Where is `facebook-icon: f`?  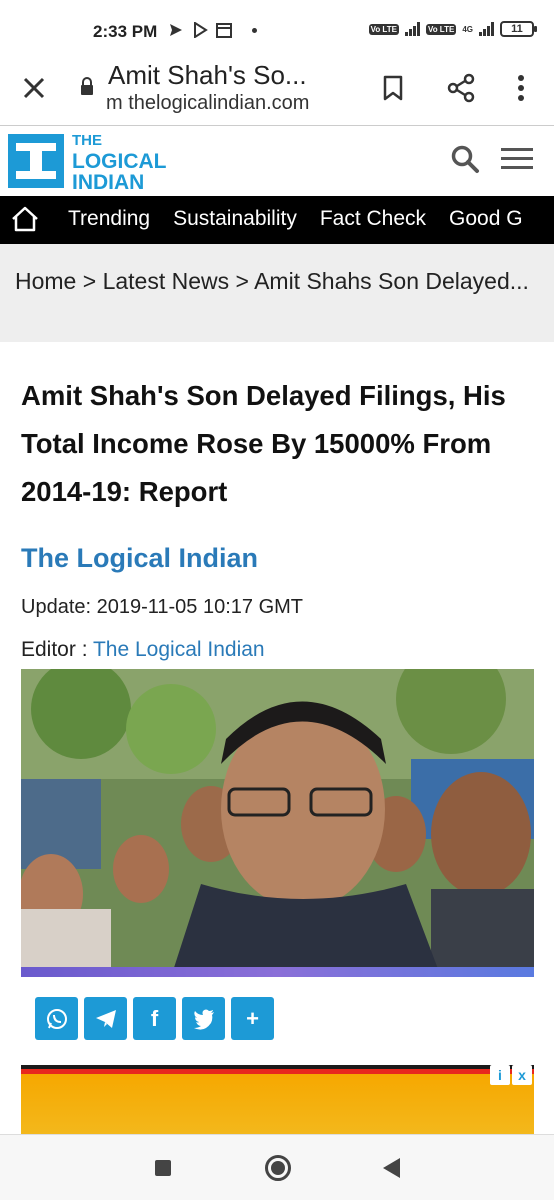
facebook-icon: f is located at coordinates (154, 1018).